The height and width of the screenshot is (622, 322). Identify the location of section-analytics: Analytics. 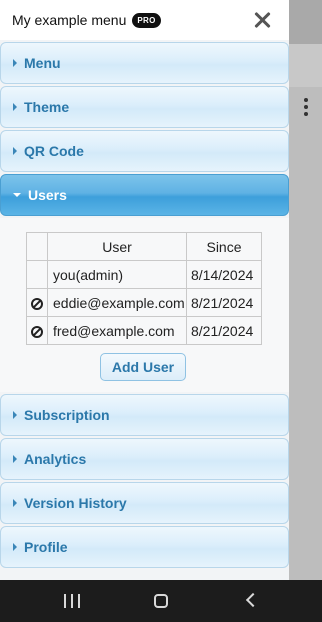
(144, 459).